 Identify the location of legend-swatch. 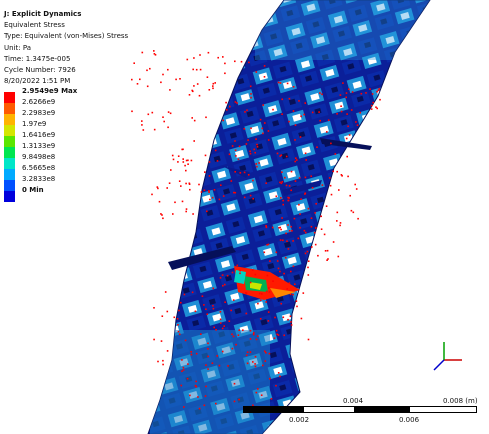
(9, 108).